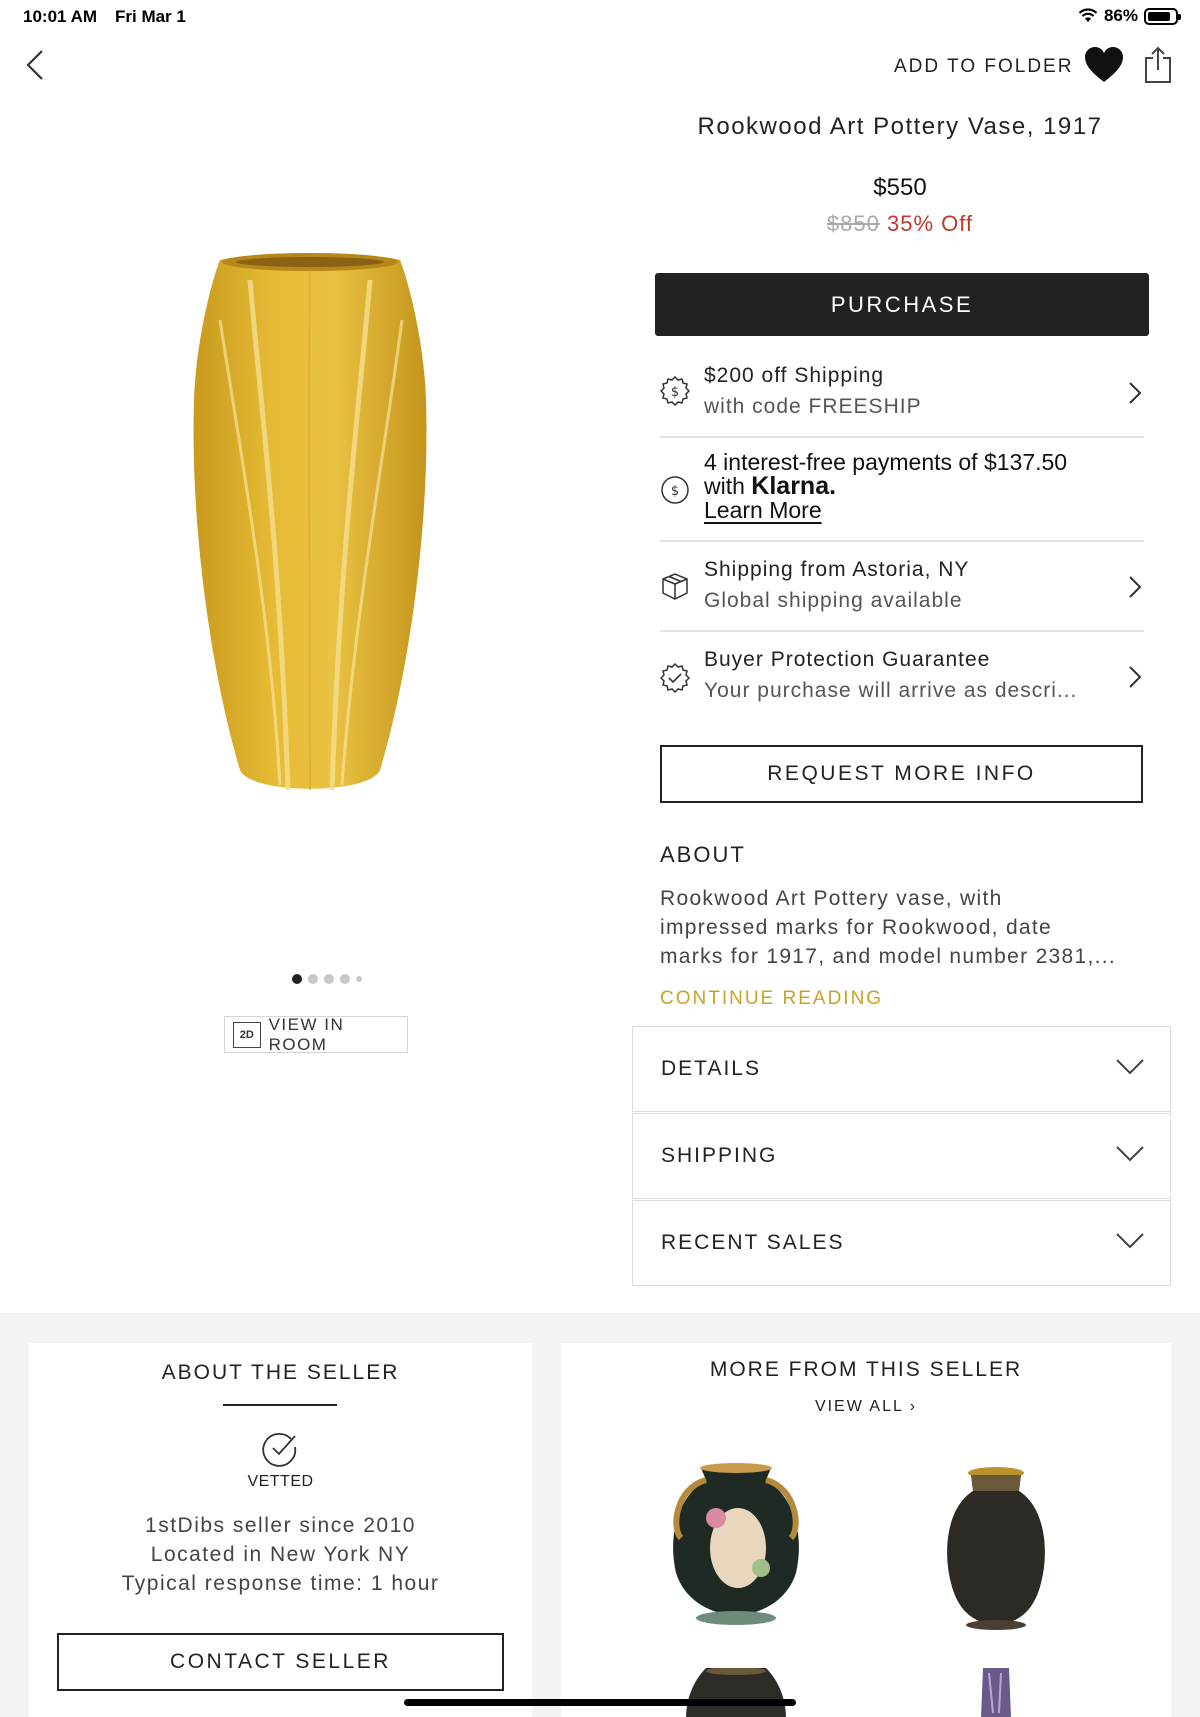  What do you see at coordinates (753, 1242) in the screenshot?
I see `accordion-label: RECENT SALES` at bounding box center [753, 1242].